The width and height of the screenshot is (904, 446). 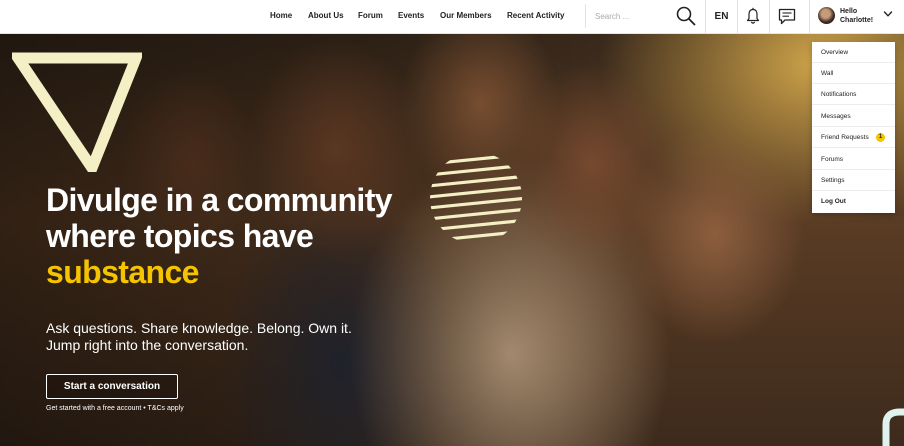 I want to click on bell-icon, so click(x=753, y=15).